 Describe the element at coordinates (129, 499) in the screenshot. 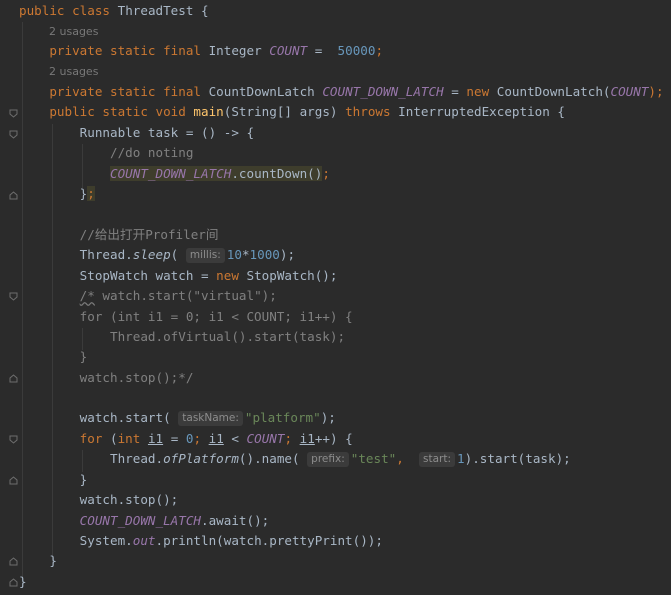

I see `code-text: watch.stop();` at that location.